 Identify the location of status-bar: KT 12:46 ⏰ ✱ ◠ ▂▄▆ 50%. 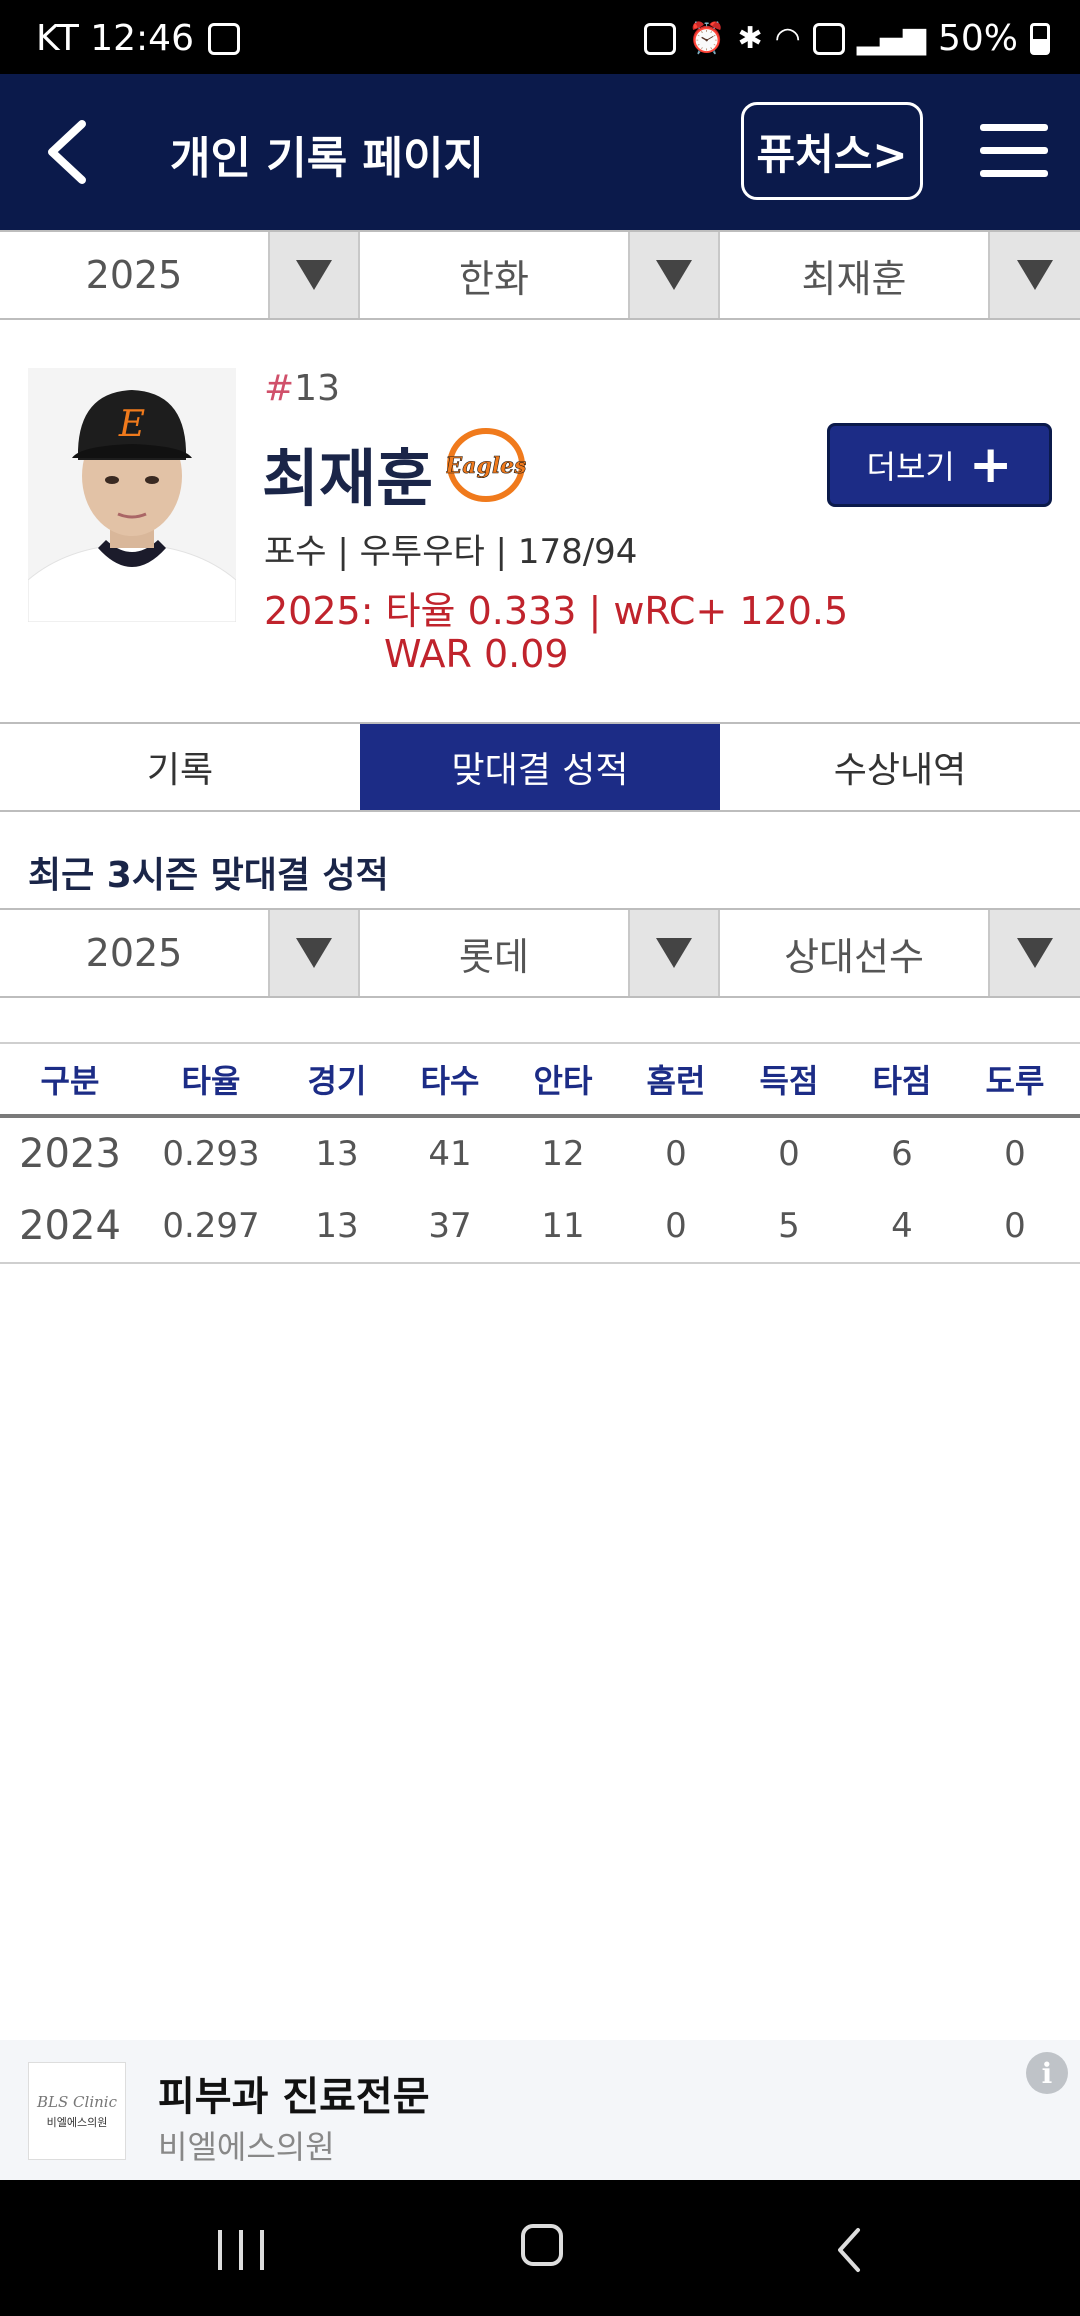
(540, 37).